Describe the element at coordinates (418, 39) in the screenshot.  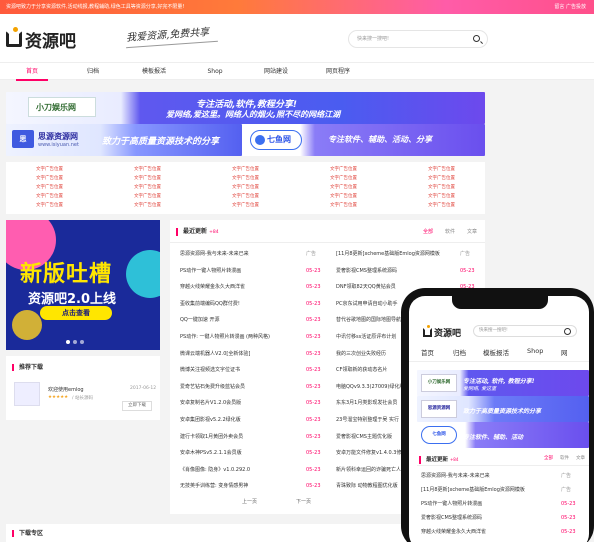
I see `search-input: 快来搜一搜吧!` at that location.